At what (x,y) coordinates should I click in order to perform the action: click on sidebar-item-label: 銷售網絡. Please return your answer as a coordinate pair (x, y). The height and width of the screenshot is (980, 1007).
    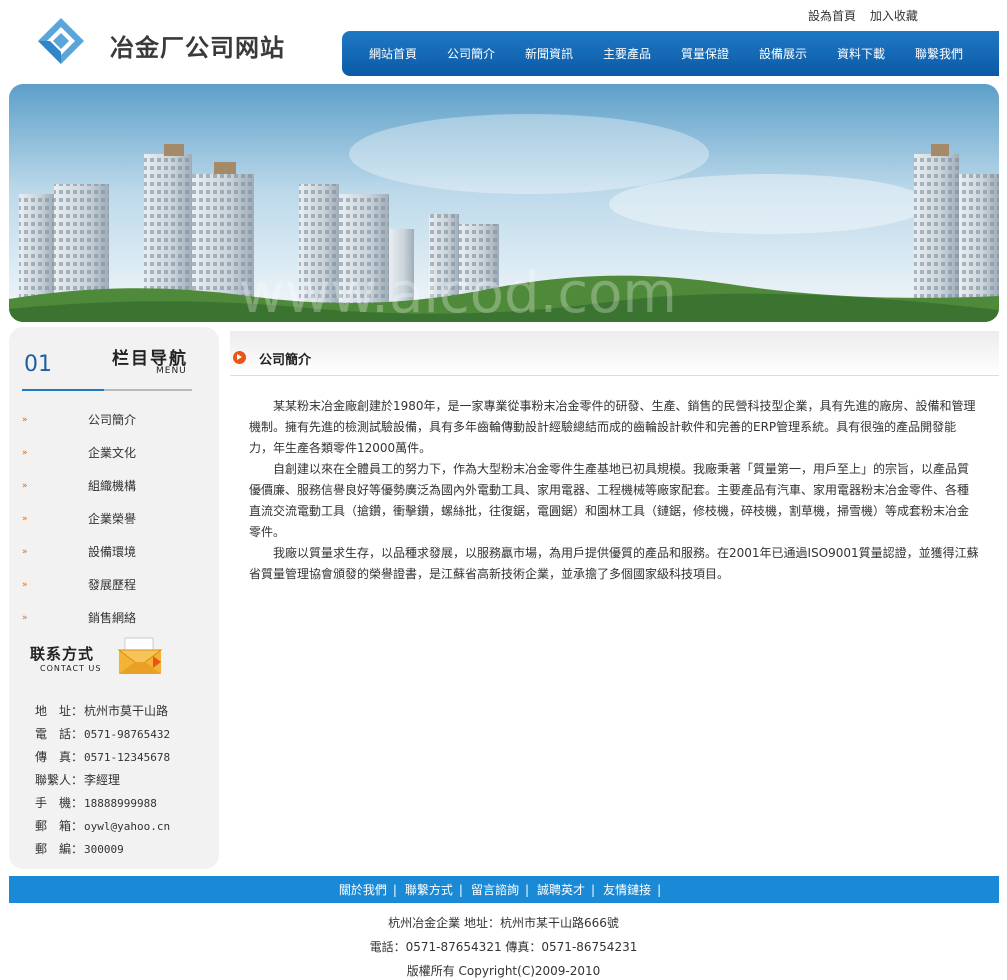
    Looking at the image, I should click on (112, 618).